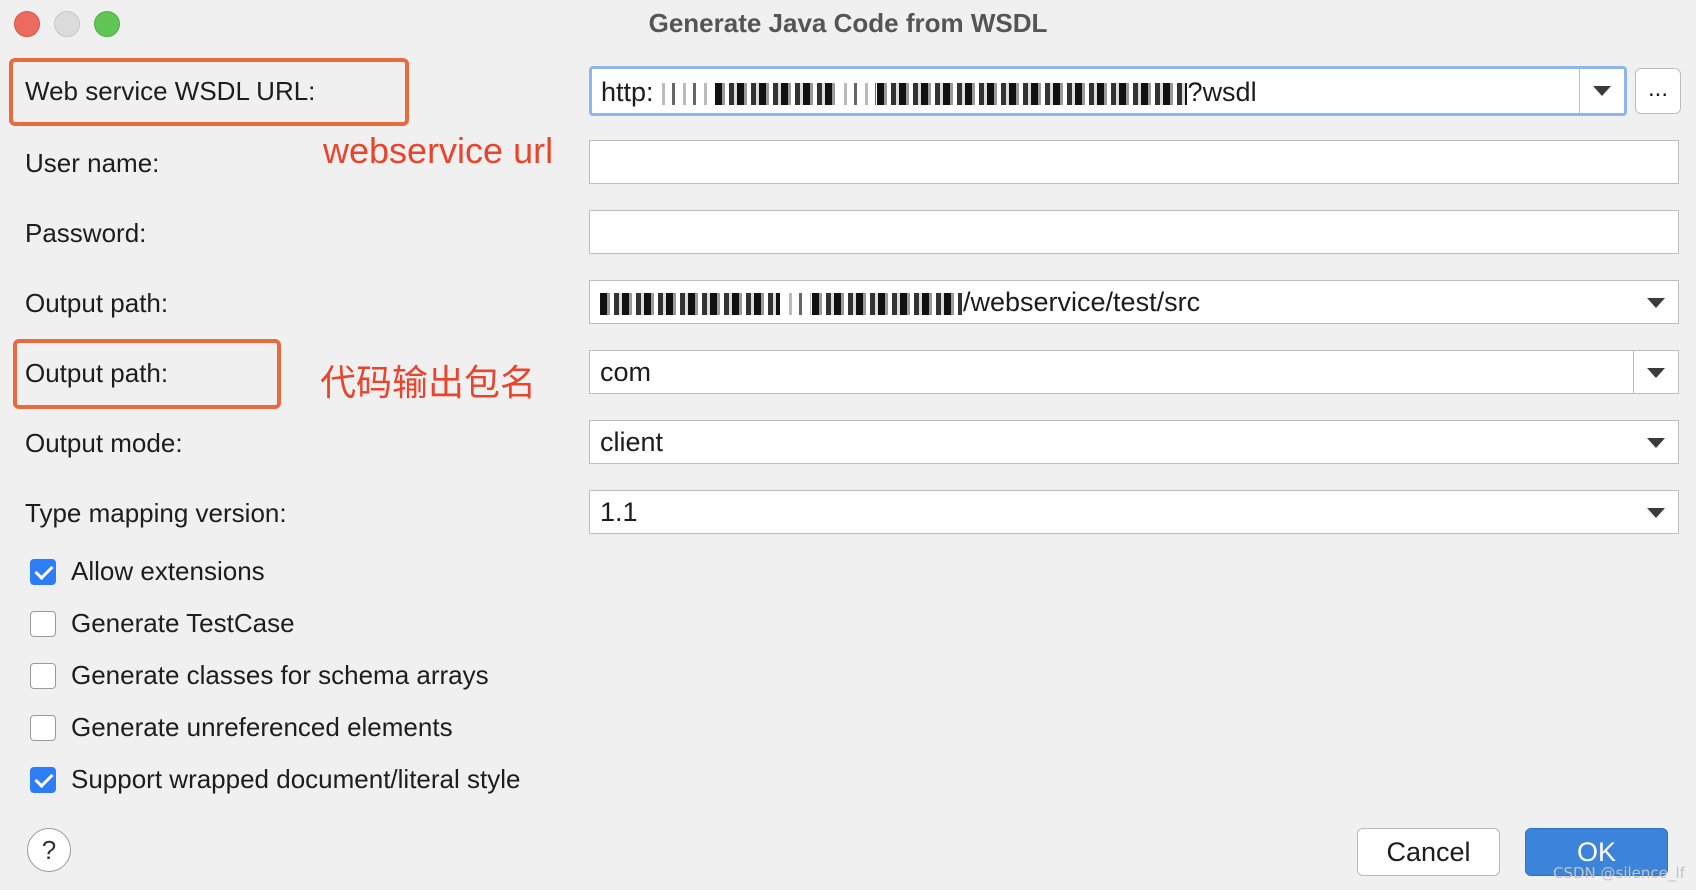 This screenshot has width=1696, height=890. Describe the element at coordinates (1134, 372) in the screenshot. I see `package-name-combo: com` at that location.